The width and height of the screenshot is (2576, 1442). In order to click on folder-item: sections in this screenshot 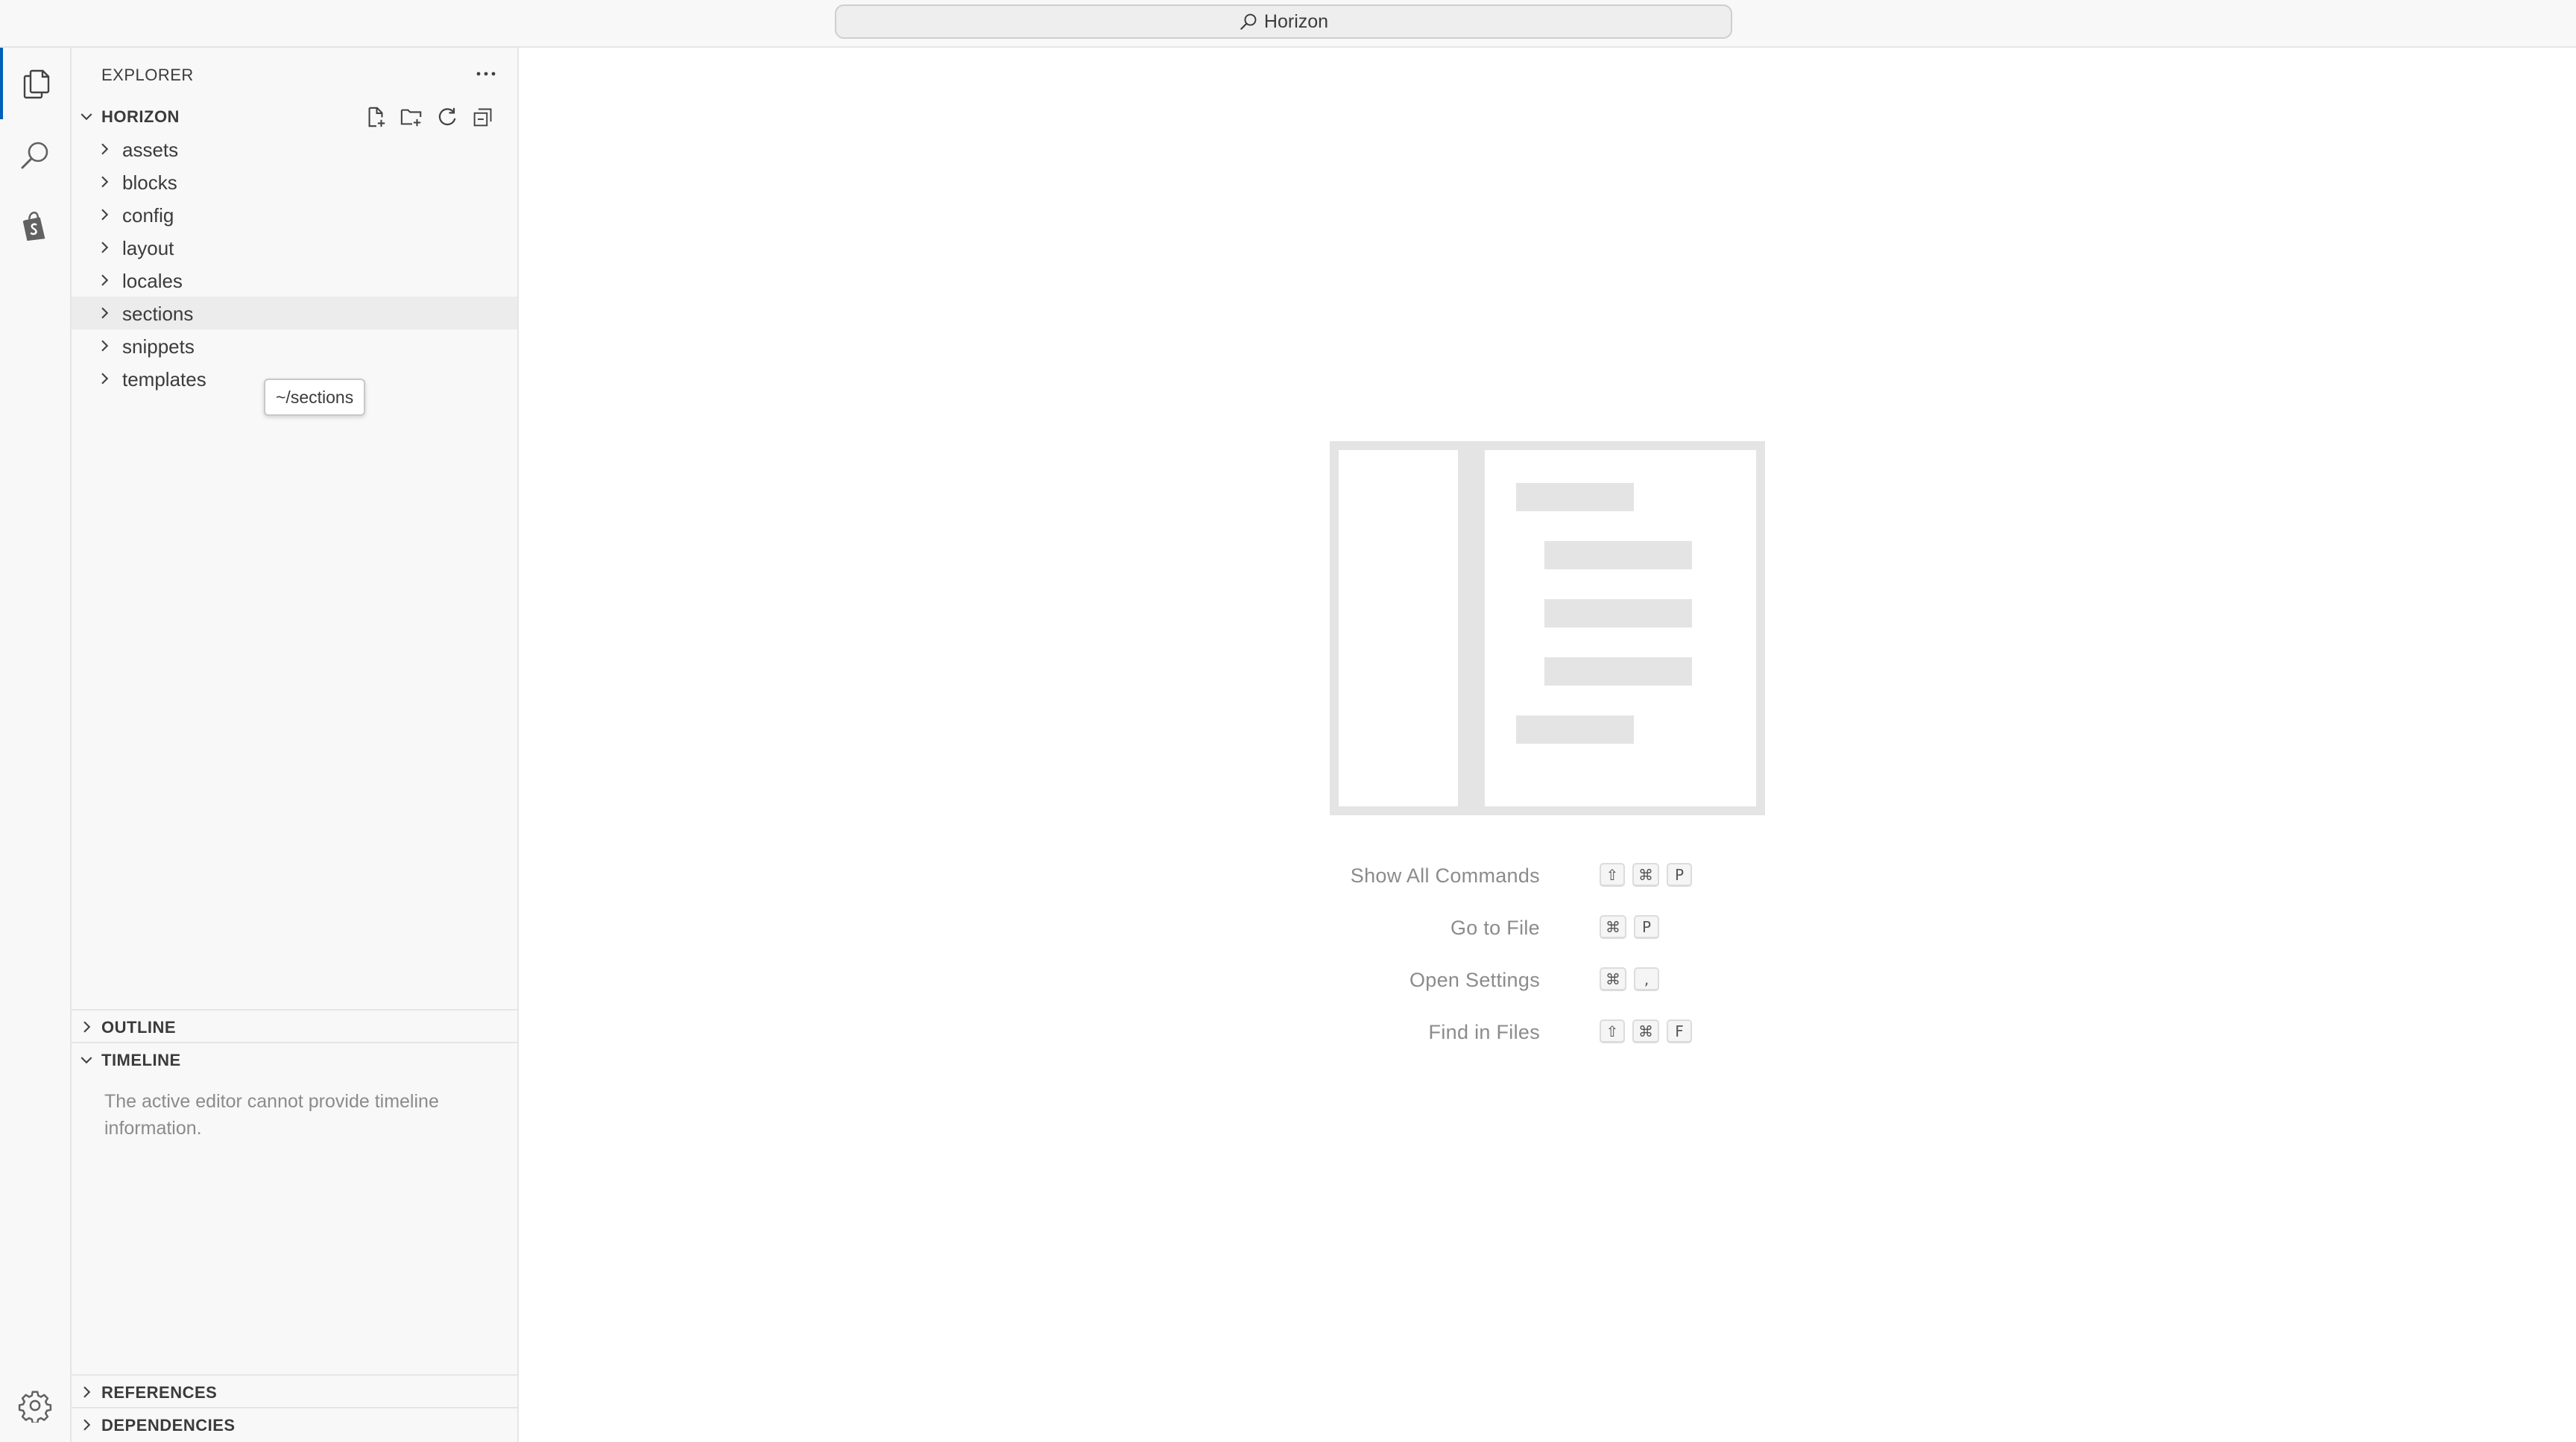, I will do `click(294, 313)`.